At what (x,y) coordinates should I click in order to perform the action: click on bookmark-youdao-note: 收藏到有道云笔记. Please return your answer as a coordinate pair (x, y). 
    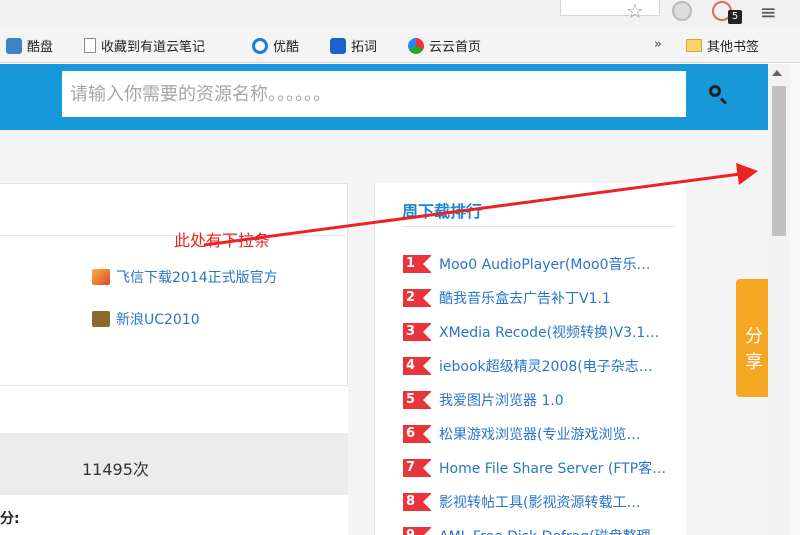
    Looking at the image, I should click on (144, 45).